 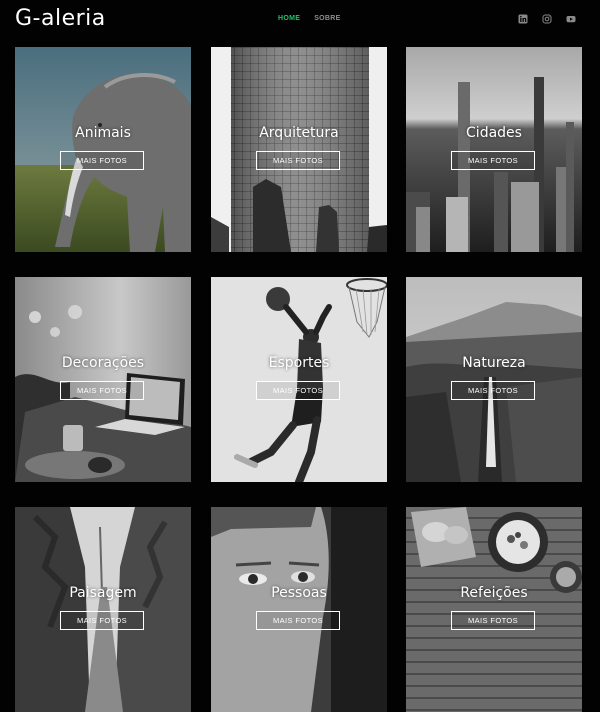 I want to click on linkedin-icon, so click(x=523, y=19).